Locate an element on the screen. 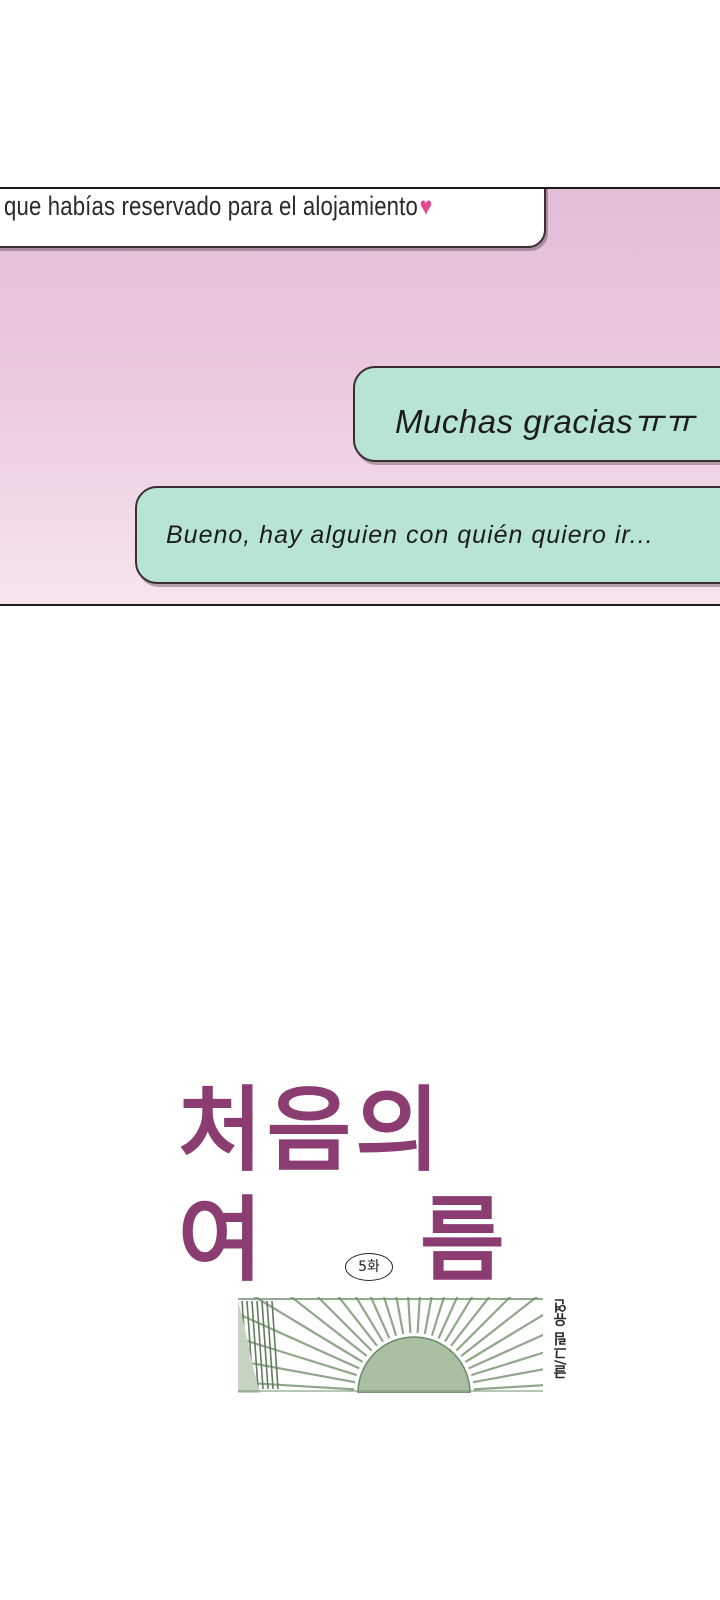 This screenshot has width=720, height=1600. episode-badge: 5화 is located at coordinates (369, 1267).